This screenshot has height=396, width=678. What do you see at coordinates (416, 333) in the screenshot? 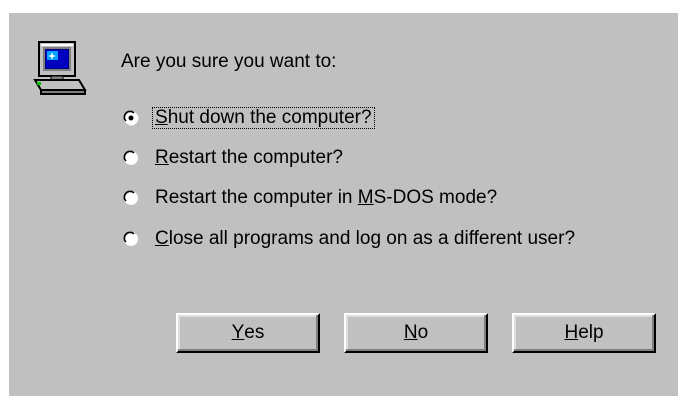
I see `no-button: No` at bounding box center [416, 333].